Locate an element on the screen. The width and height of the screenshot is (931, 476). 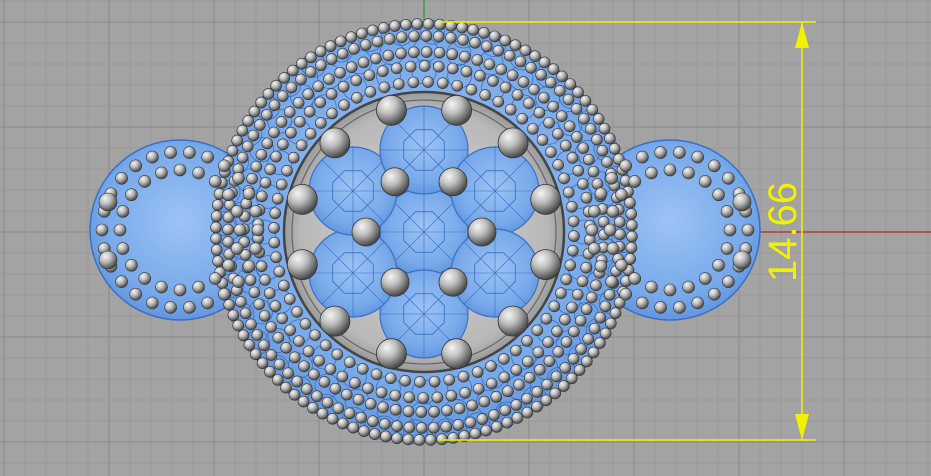
center-prong is located at coordinates (482, 232).